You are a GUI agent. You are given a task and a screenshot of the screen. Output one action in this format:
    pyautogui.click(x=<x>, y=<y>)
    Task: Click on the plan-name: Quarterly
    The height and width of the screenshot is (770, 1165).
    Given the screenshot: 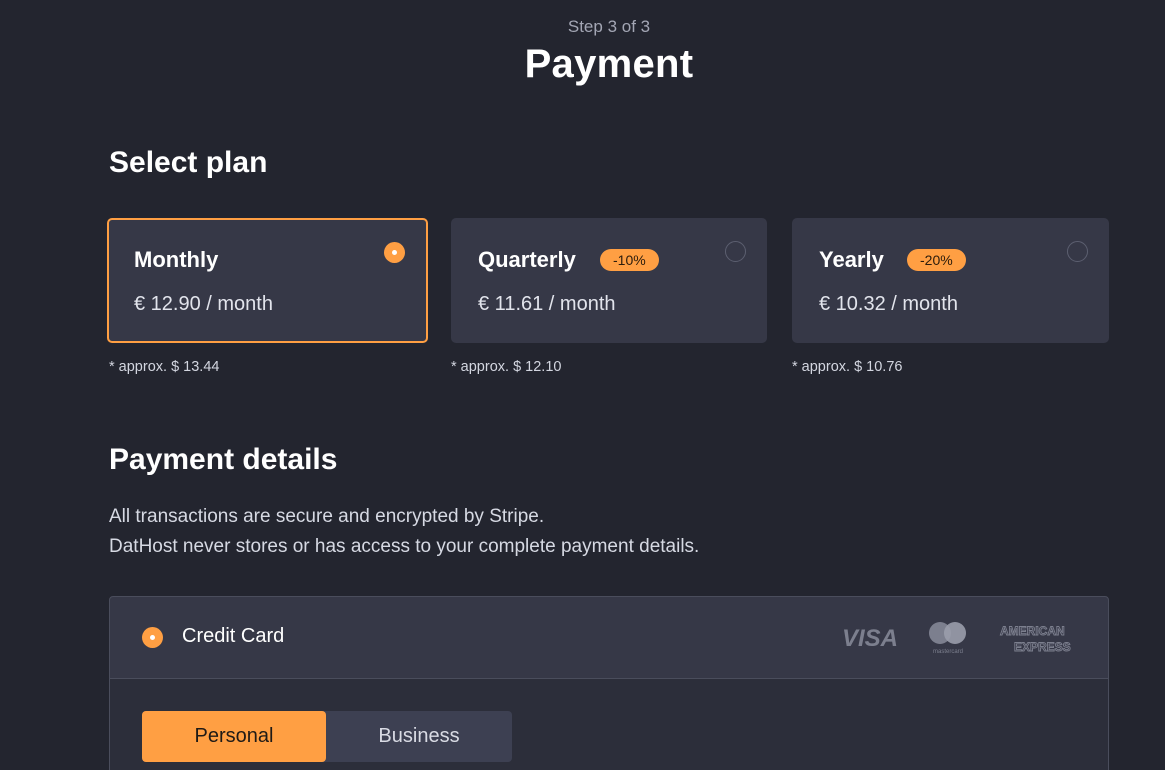 What is the action you would take?
    pyautogui.click(x=527, y=259)
    